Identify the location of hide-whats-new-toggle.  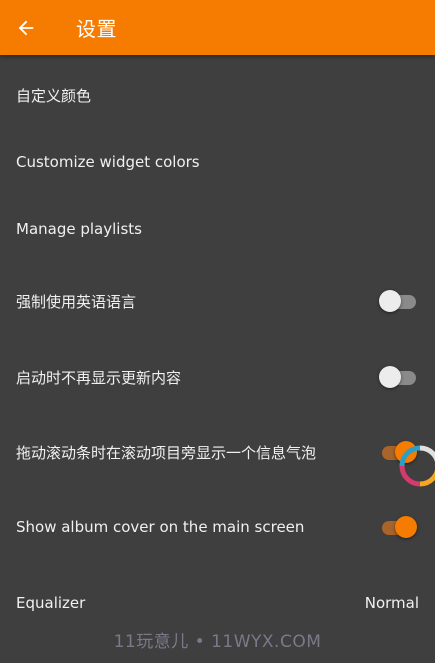
(398, 377).